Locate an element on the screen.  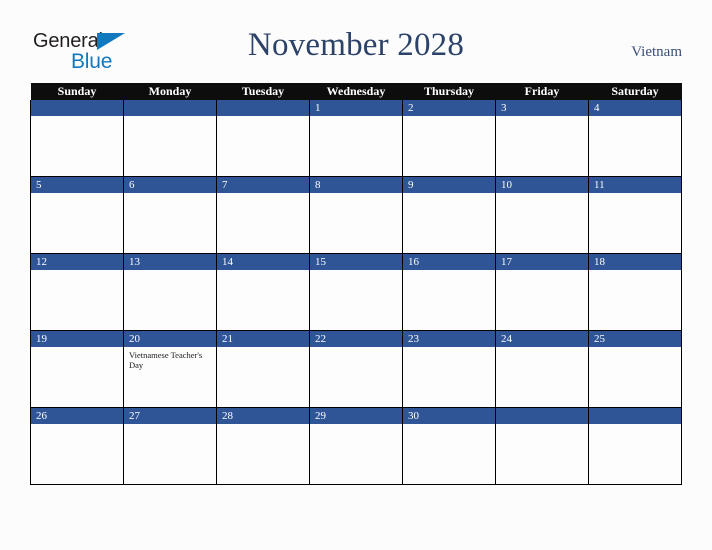
calendar-day-cell-10: 10 is located at coordinates (542, 215).